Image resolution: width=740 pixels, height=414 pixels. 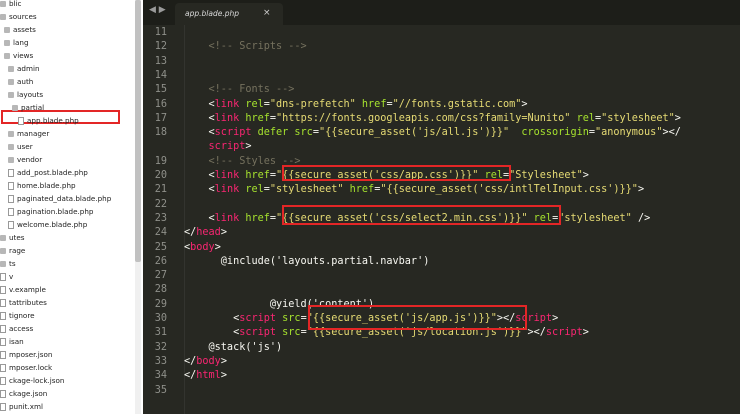 What do you see at coordinates (28, 133) in the screenshot?
I see `sidebar-item: manager` at bounding box center [28, 133].